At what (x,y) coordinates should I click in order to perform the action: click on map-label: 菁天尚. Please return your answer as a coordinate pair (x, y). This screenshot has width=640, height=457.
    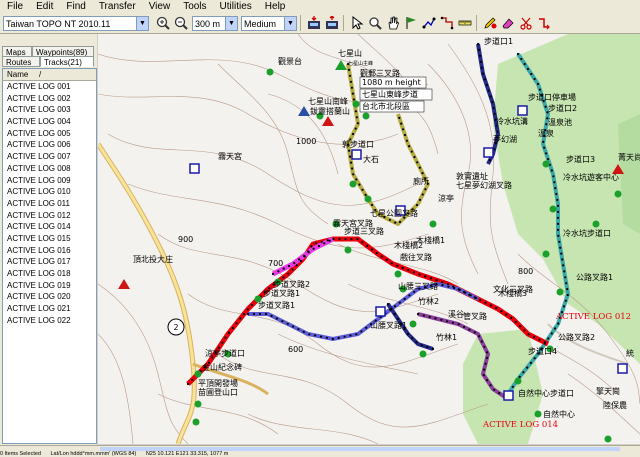
    Looking at the image, I should click on (629, 157).